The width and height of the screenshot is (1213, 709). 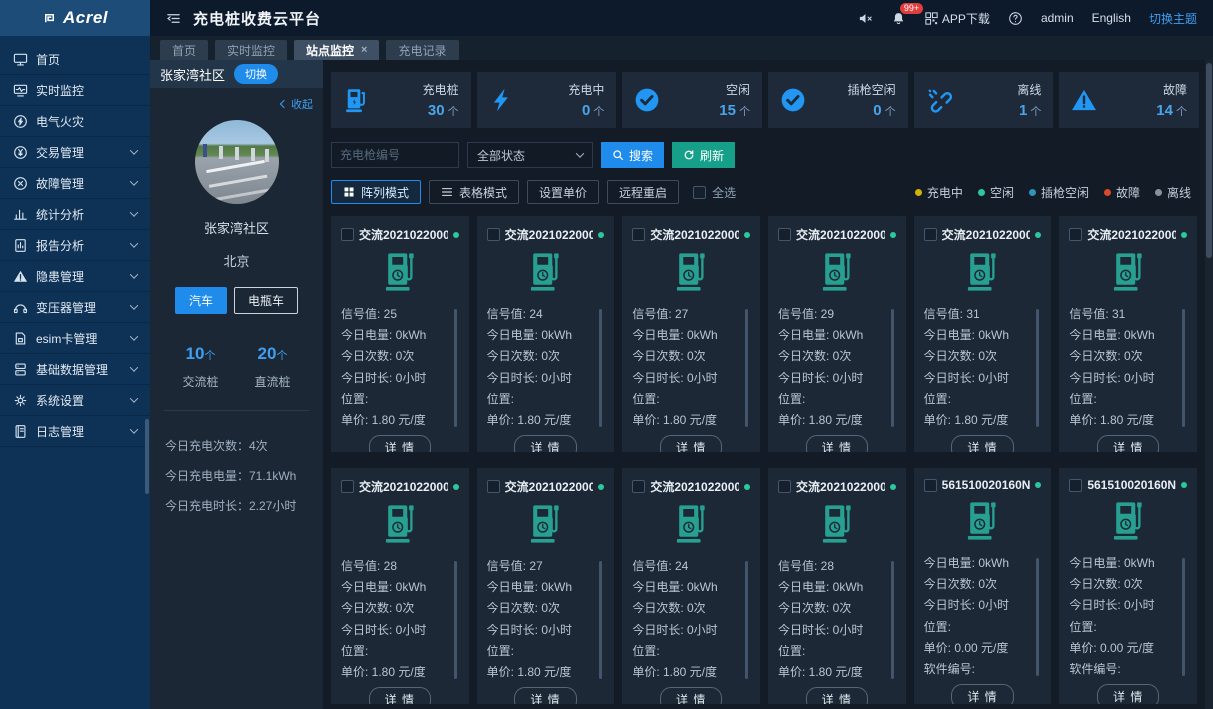 I want to click on pile-count-直流桩: 20个 直流桩, so click(x=273, y=367).